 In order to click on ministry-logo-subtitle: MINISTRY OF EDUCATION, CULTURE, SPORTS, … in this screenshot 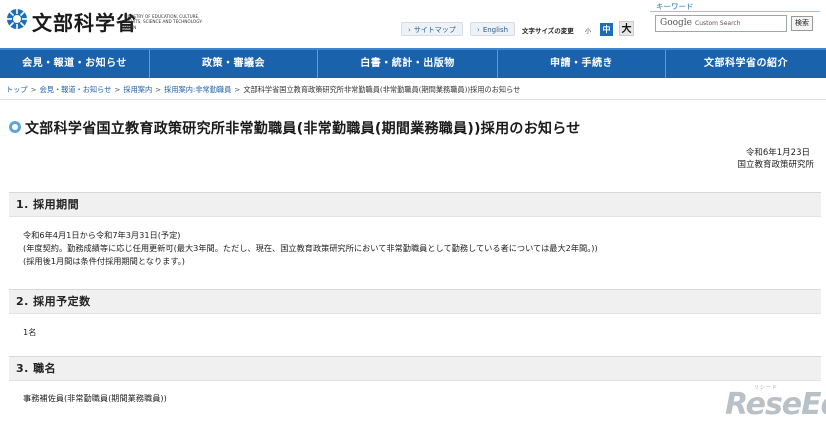, I will do `click(163, 22)`.